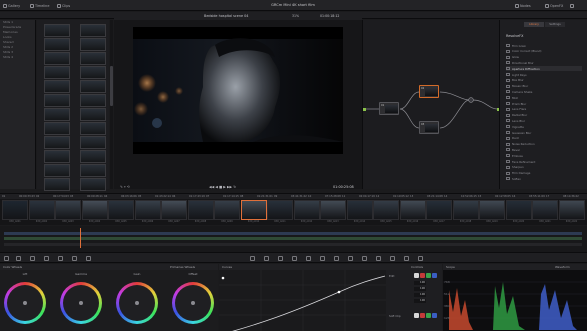 The image size is (587, 331). I want to click on fx-item: Color Correct (Blend), so click(544, 51).